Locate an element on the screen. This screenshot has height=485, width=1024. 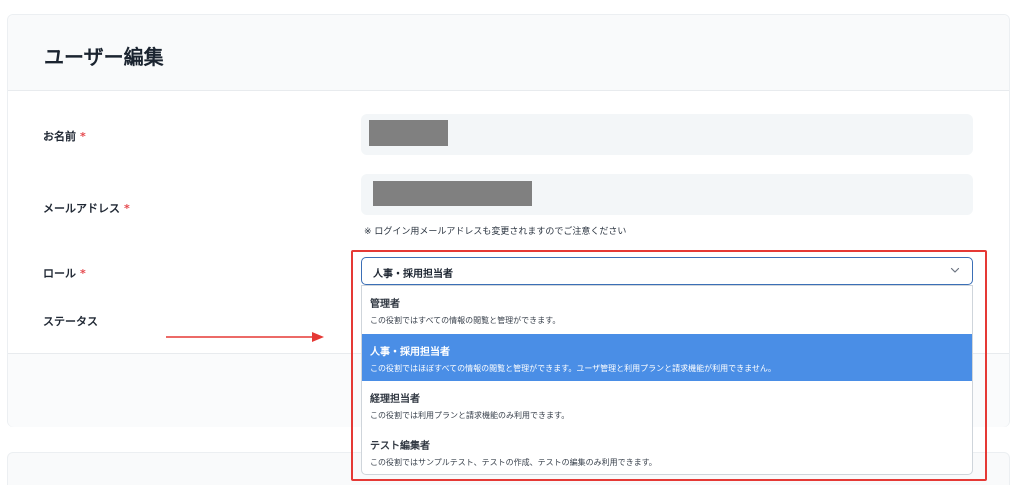
role-select: 人事・採用担当者 is located at coordinates (667, 271).